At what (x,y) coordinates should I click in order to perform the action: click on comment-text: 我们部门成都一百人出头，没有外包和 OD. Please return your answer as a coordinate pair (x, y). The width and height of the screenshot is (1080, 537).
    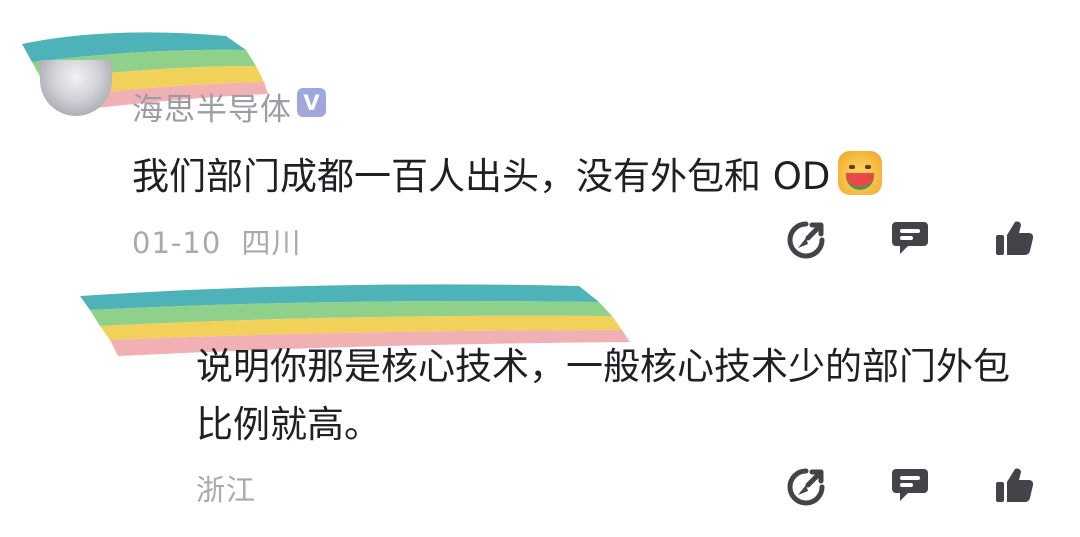
    Looking at the image, I should click on (507, 173).